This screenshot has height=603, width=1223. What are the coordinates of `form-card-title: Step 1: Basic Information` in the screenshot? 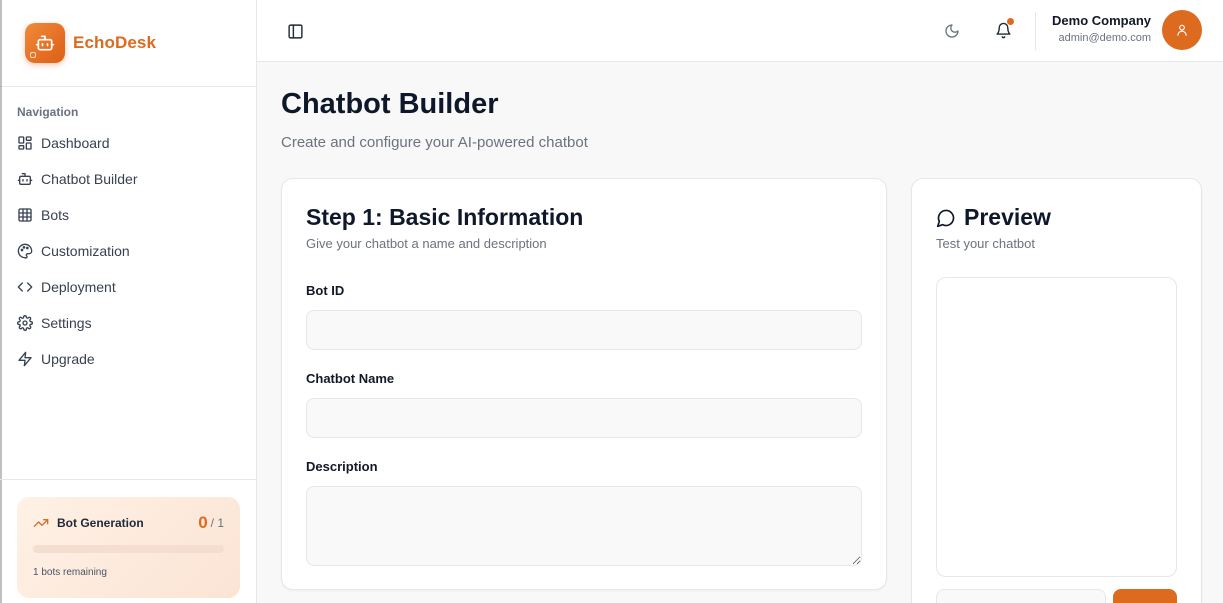 It's located at (445, 217).